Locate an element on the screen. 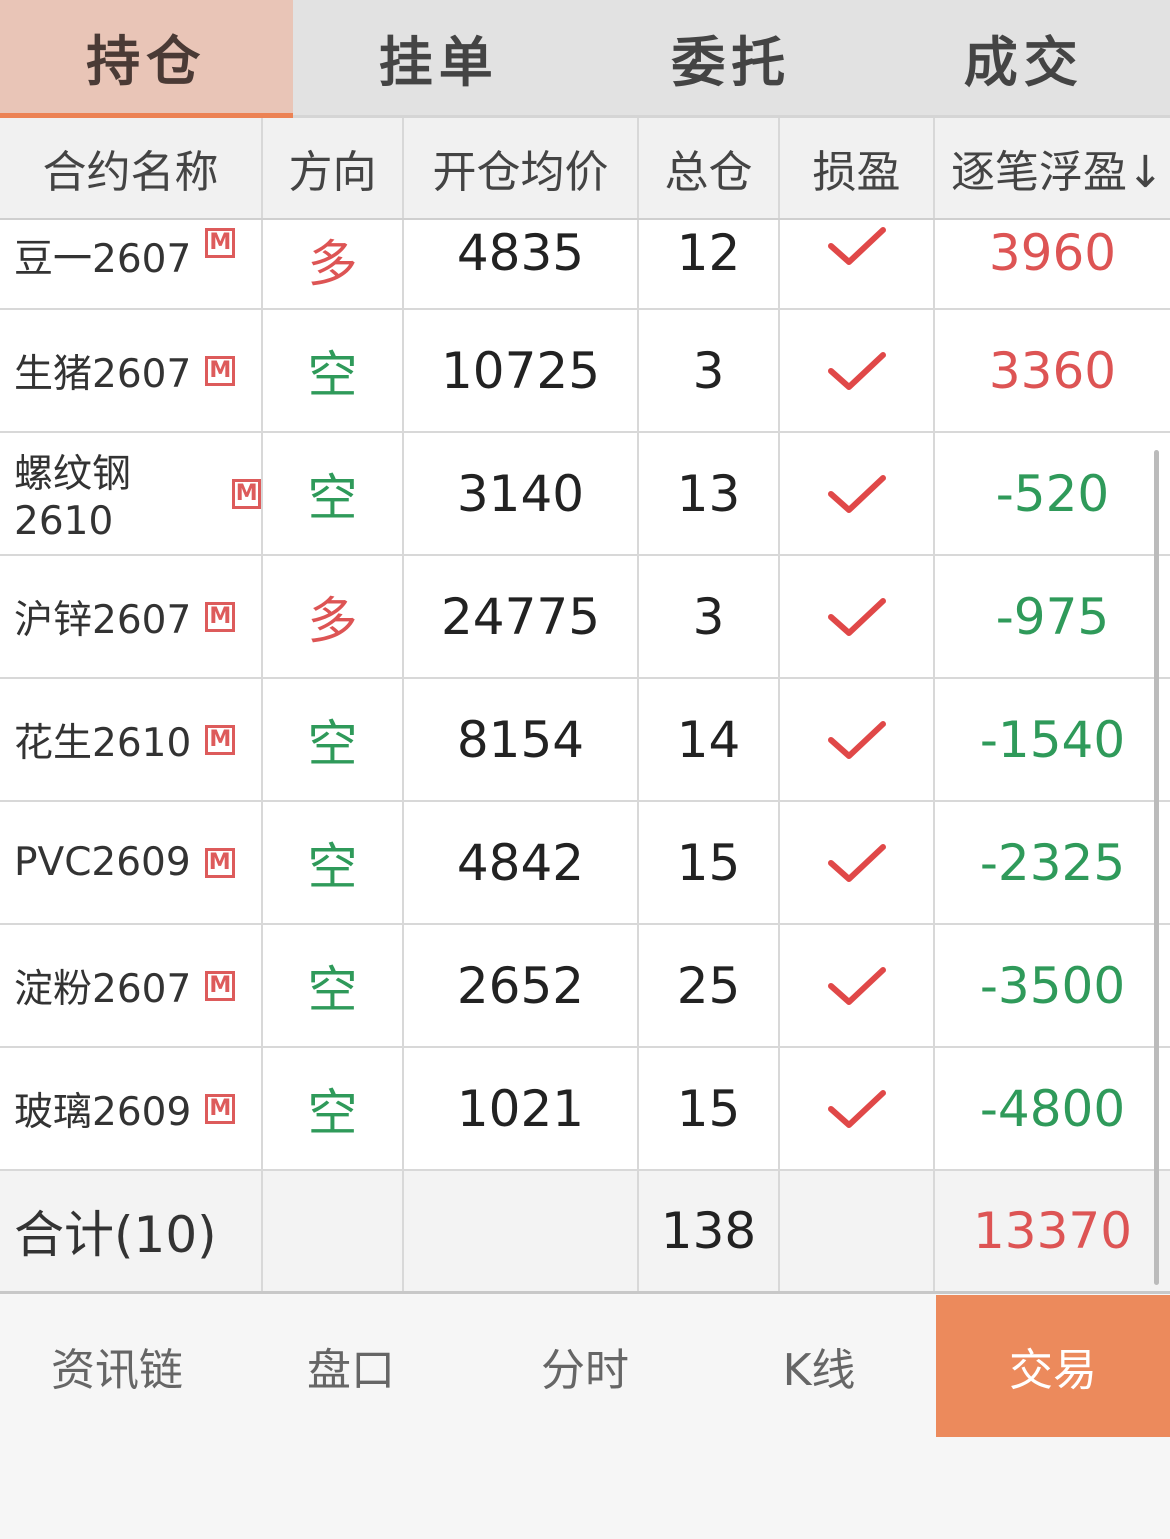 This screenshot has height=1539, width=1170. contract-name: 沪锌2607 is located at coordinates (103, 620).